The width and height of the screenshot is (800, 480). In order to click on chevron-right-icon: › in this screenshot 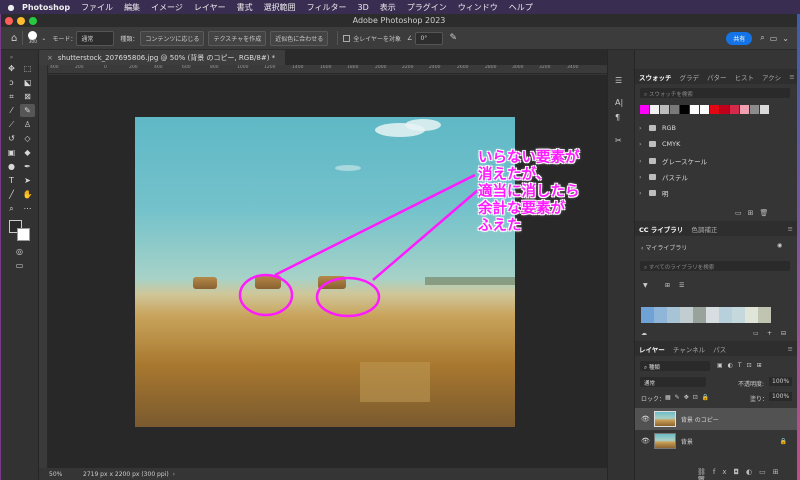, I will do `click(174, 474)`.